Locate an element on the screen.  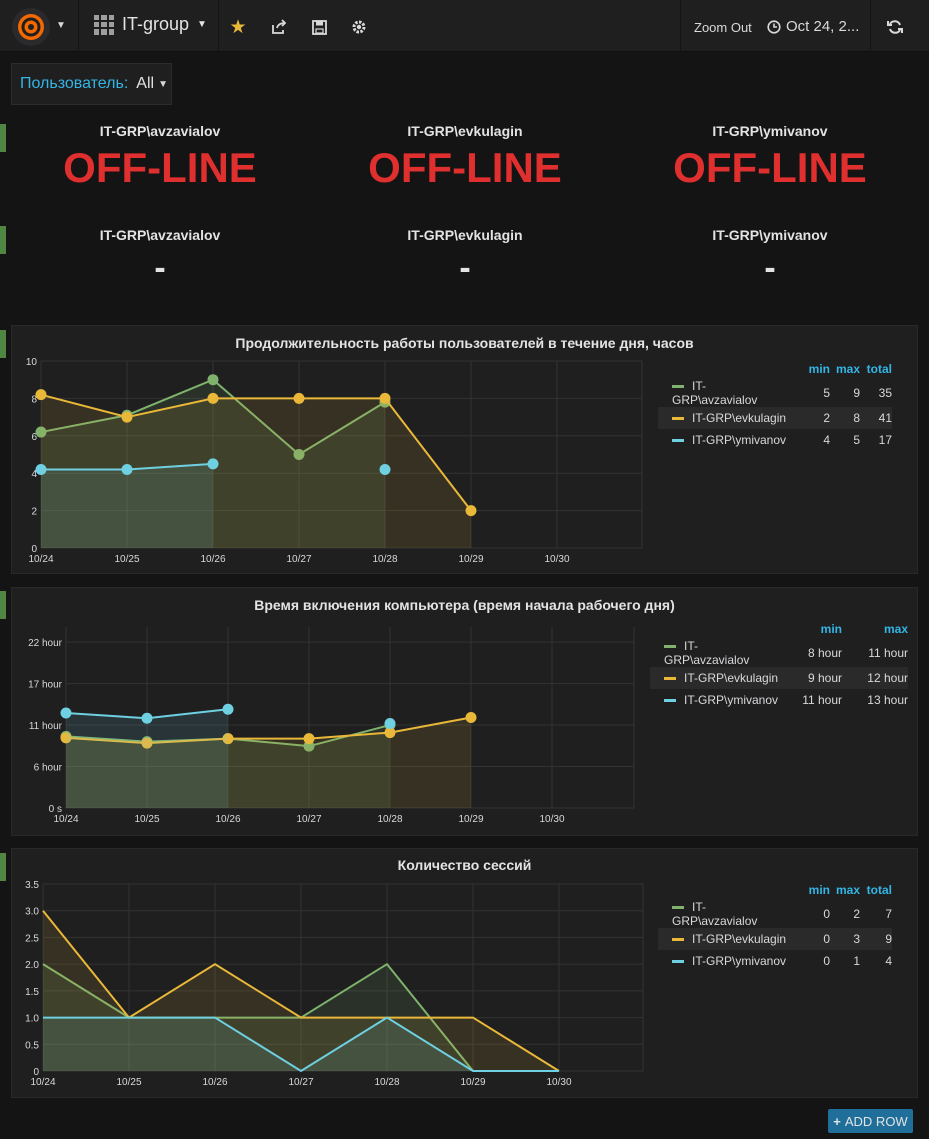
legend-series-row: IT-GRP\avzavialov 5 9 35 is located at coordinates (775, 393).